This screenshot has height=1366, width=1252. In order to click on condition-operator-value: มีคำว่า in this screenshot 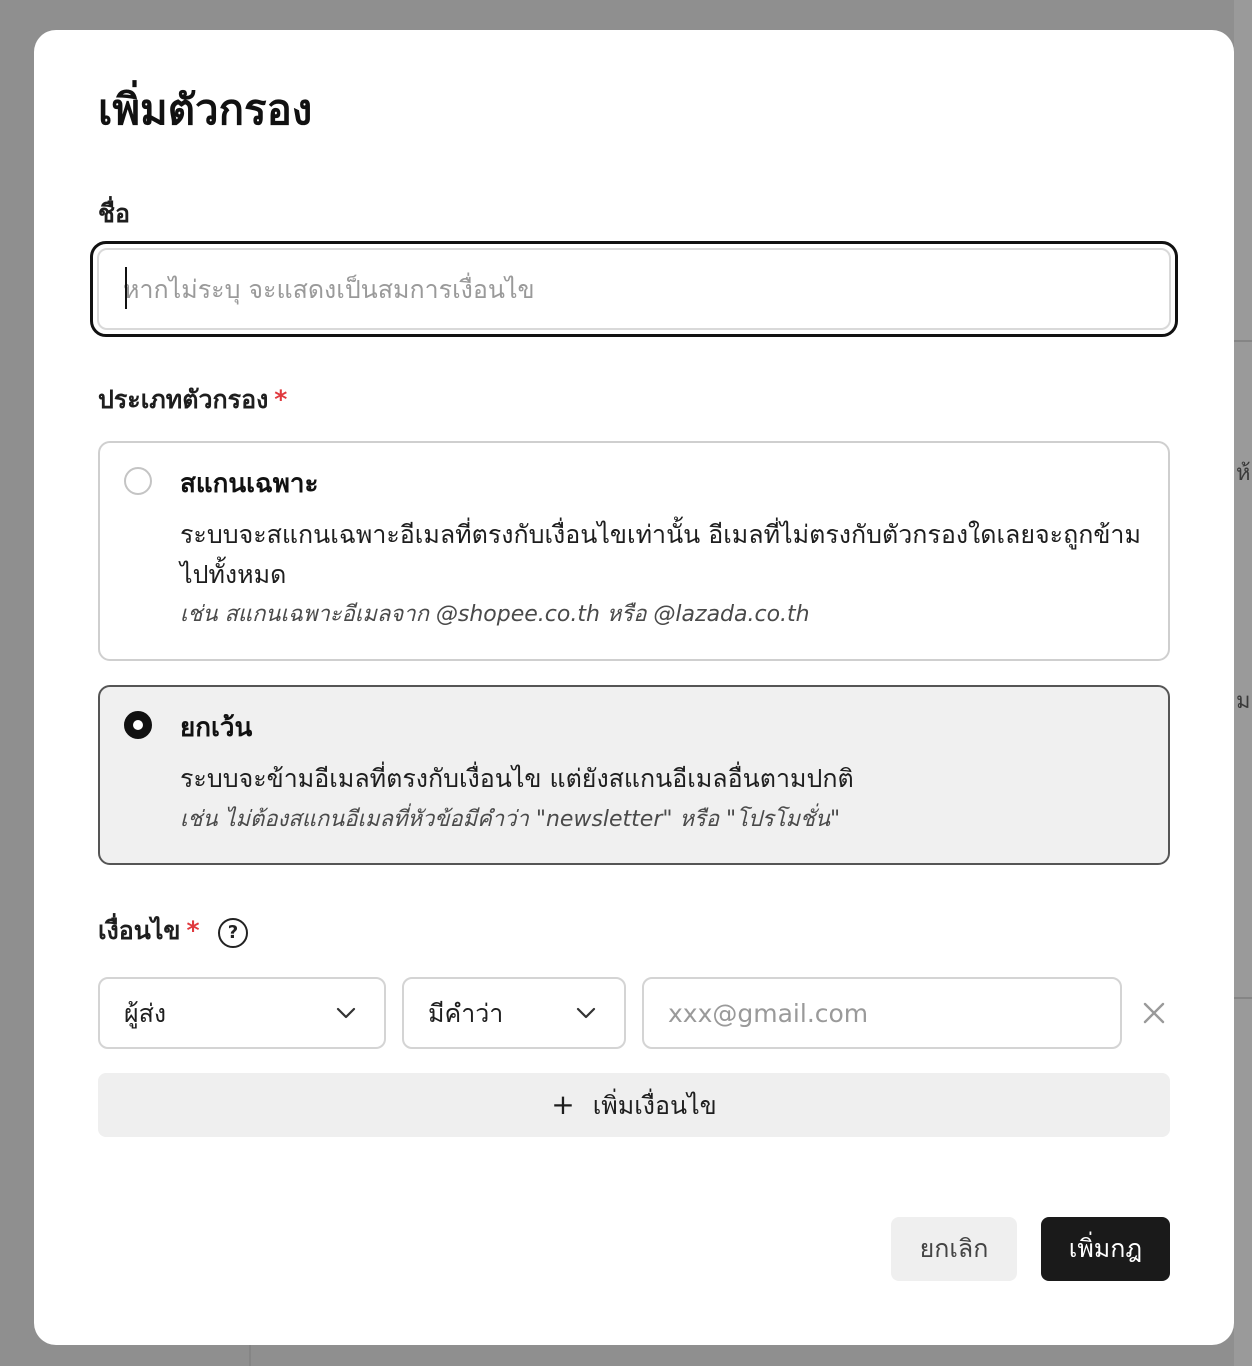, I will do `click(466, 1013)`.